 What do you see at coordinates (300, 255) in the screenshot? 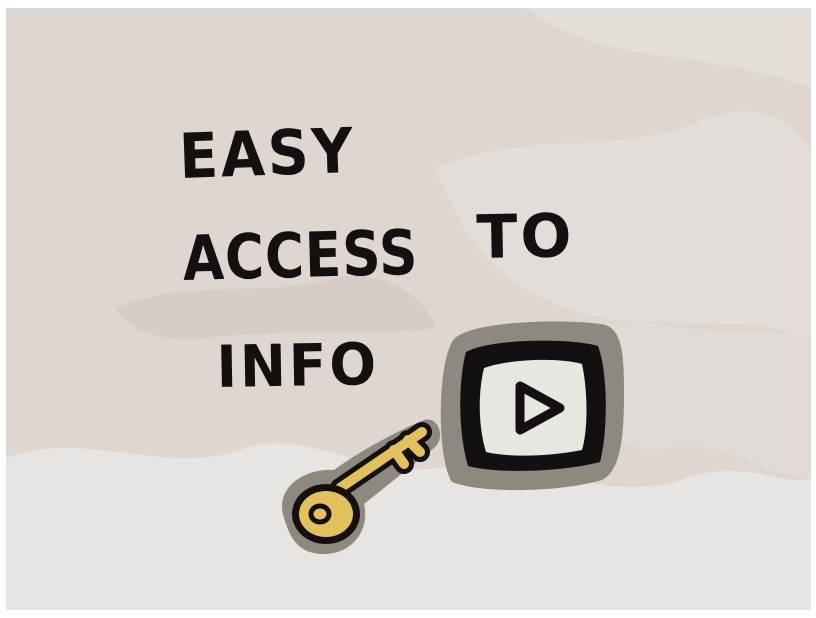
I see `headline-access: ACCESS` at bounding box center [300, 255].